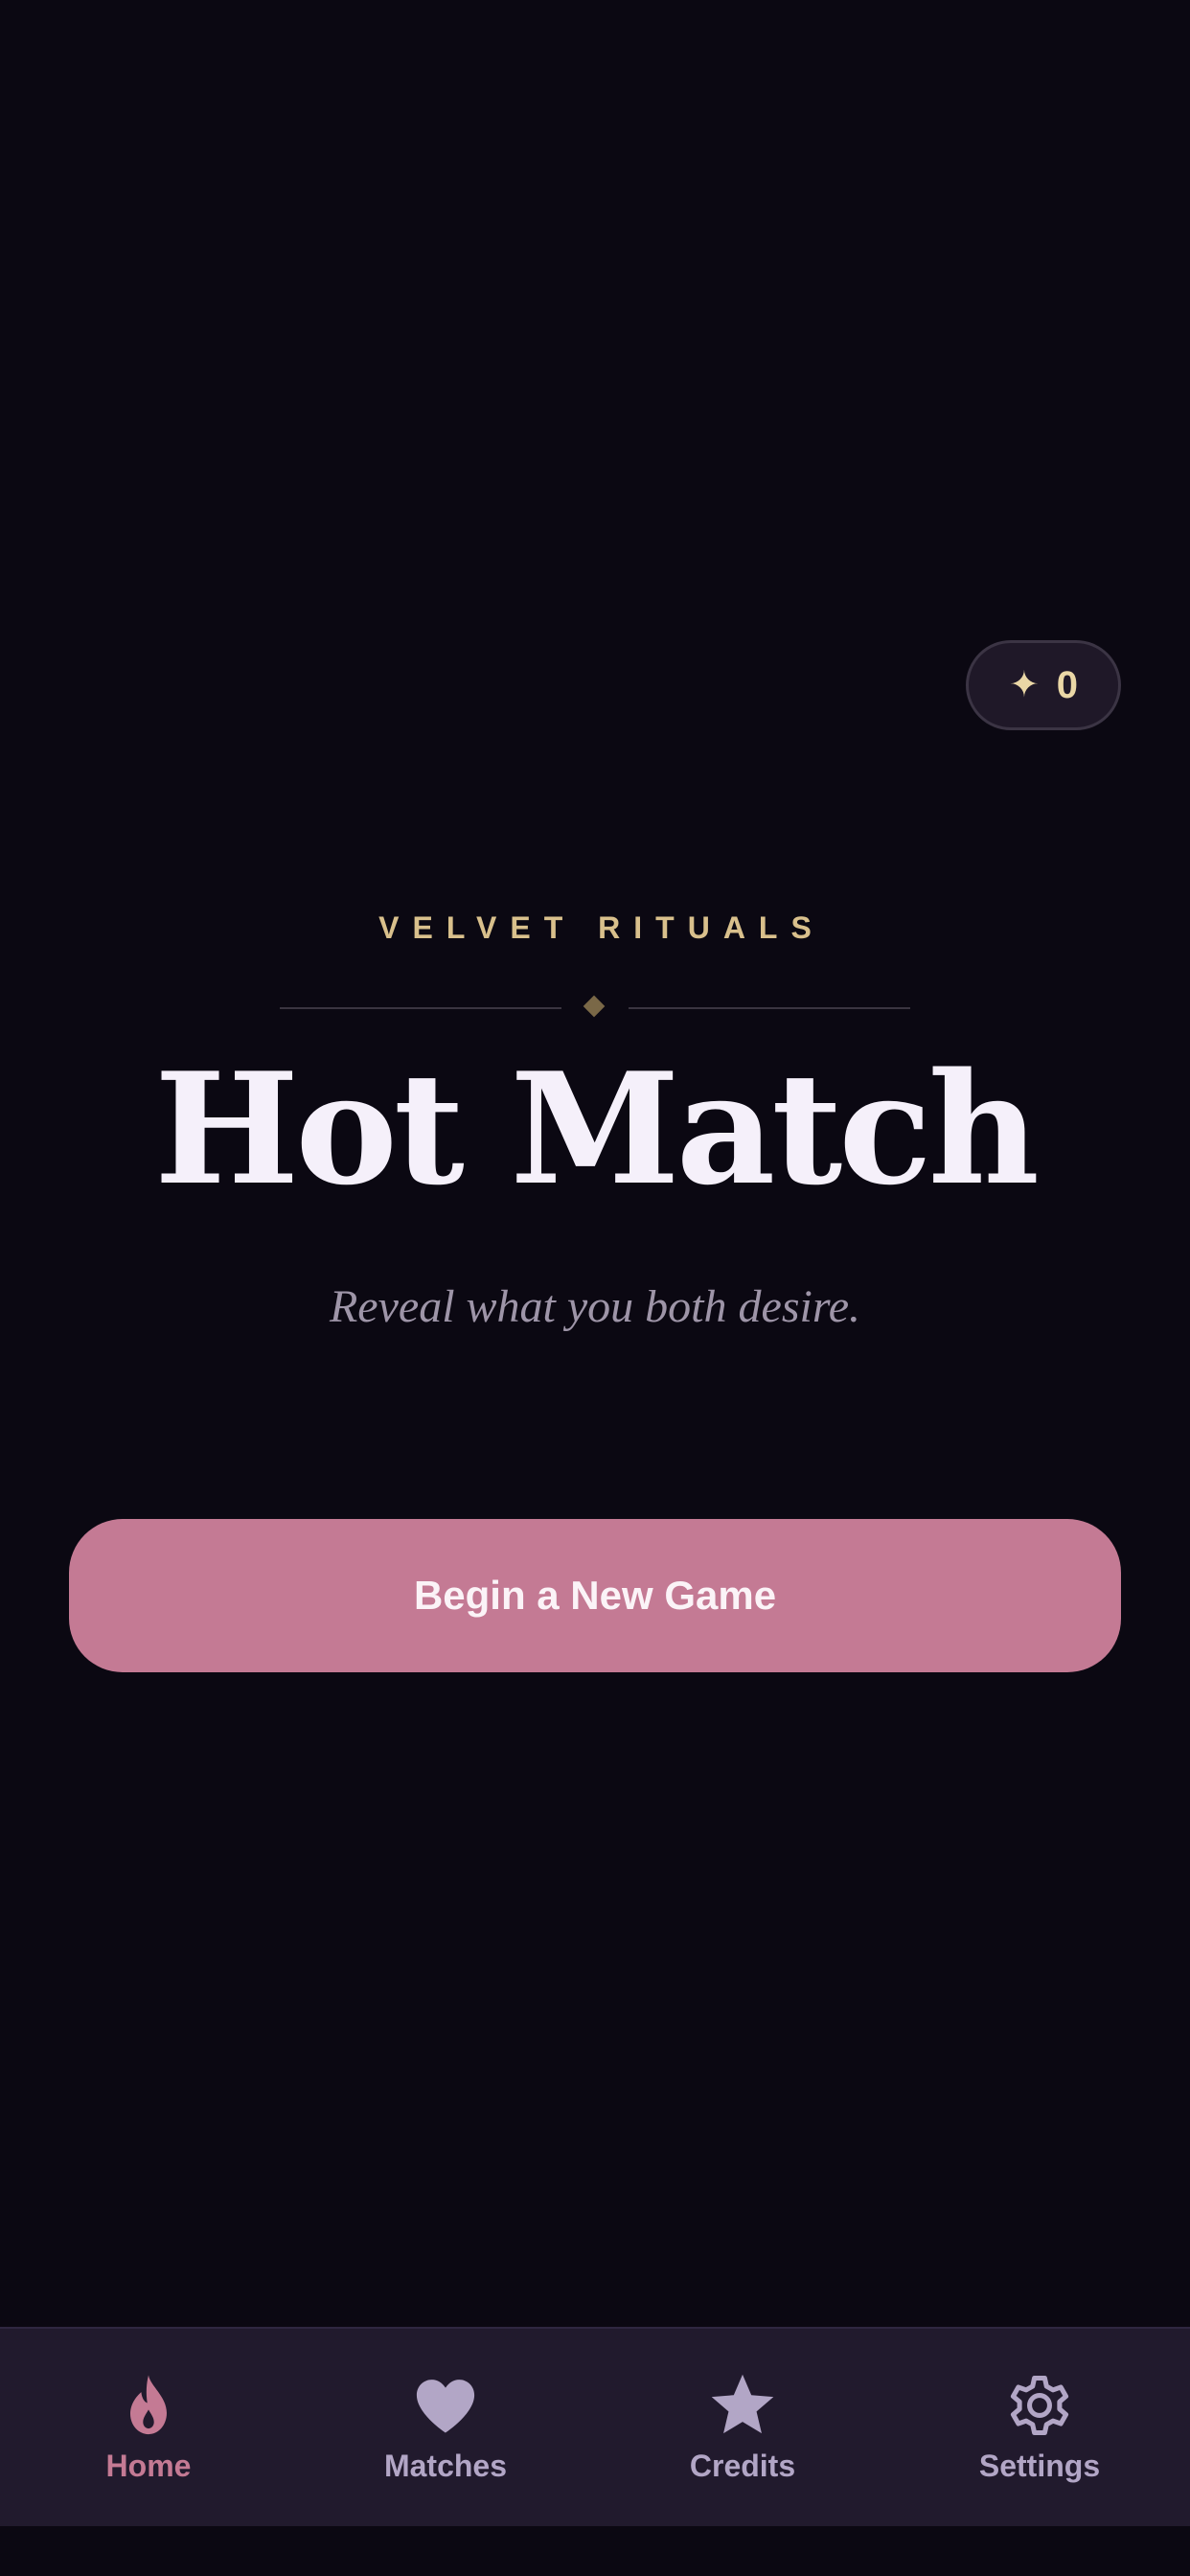 This screenshot has height=2576, width=1190. Describe the element at coordinates (595, 1306) in the screenshot. I see `app-tagline: Reveal what you both desire.` at that location.